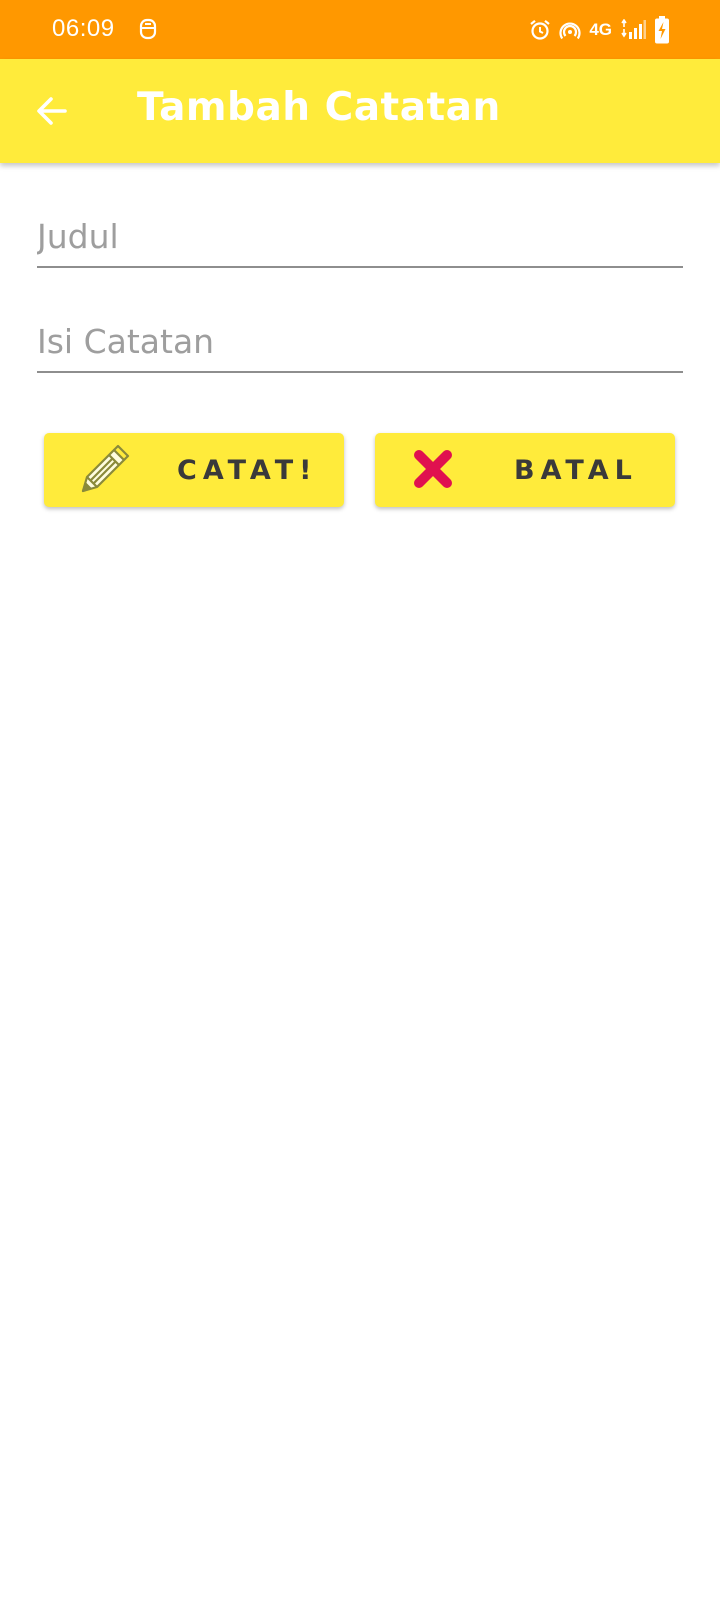 This screenshot has height=1600, width=720. Describe the element at coordinates (148, 29) in the screenshot. I see `notification-icon` at that location.